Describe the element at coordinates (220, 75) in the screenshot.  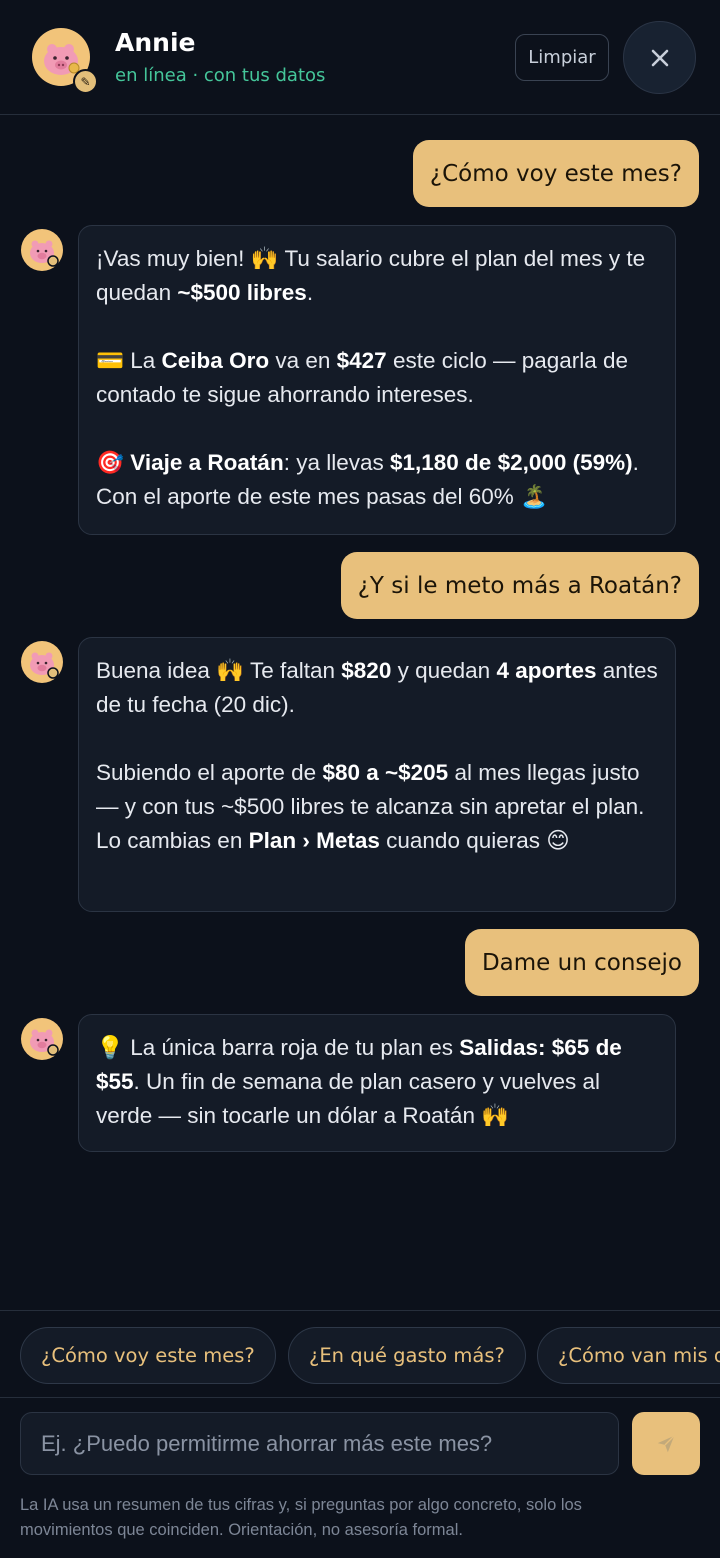
I see `assistant-status: en línea · con tus datos` at that location.